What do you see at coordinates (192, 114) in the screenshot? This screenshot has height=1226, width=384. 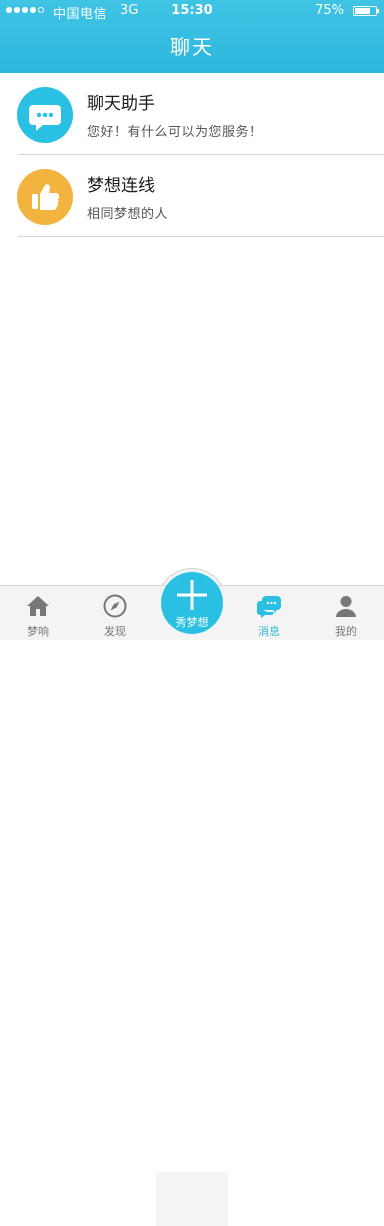 I see `chat-item-assistant: 聊天助手 您好！有什么可以为您服务！` at bounding box center [192, 114].